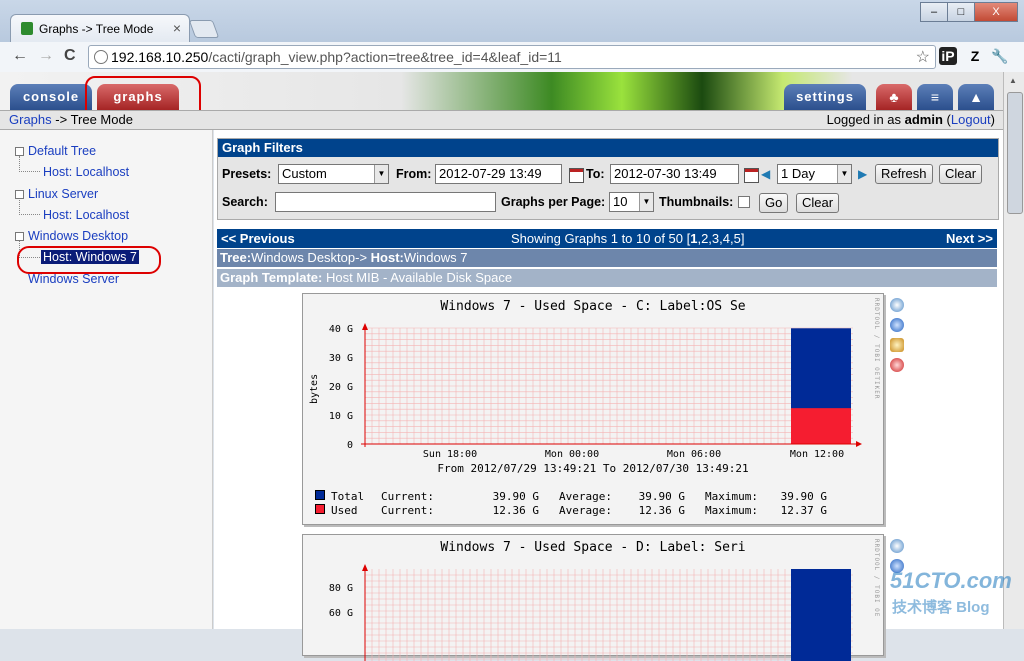 The image size is (1024, 661). What do you see at coordinates (341, 358) in the screenshot?
I see `y-tick-label: 30 G` at bounding box center [341, 358].